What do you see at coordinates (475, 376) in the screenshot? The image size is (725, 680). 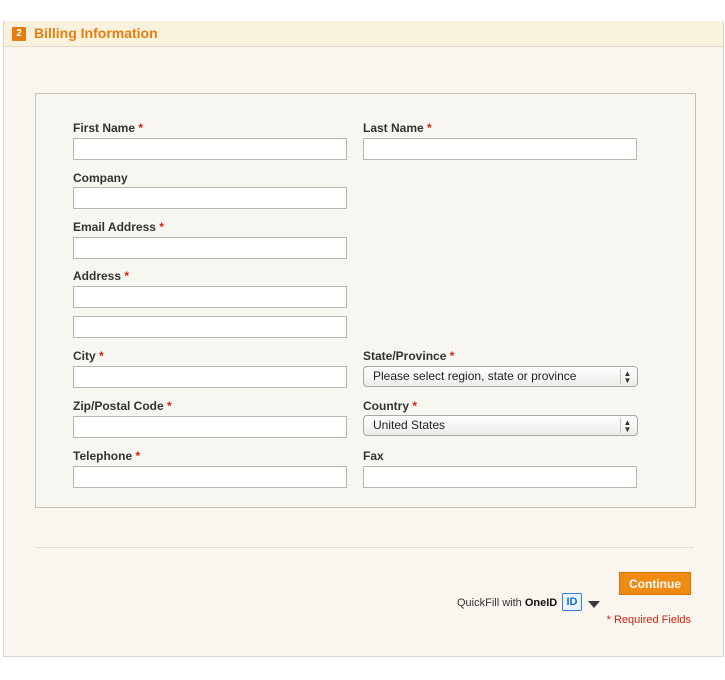 I see `state-selected-value: Please select region, state or province` at bounding box center [475, 376].